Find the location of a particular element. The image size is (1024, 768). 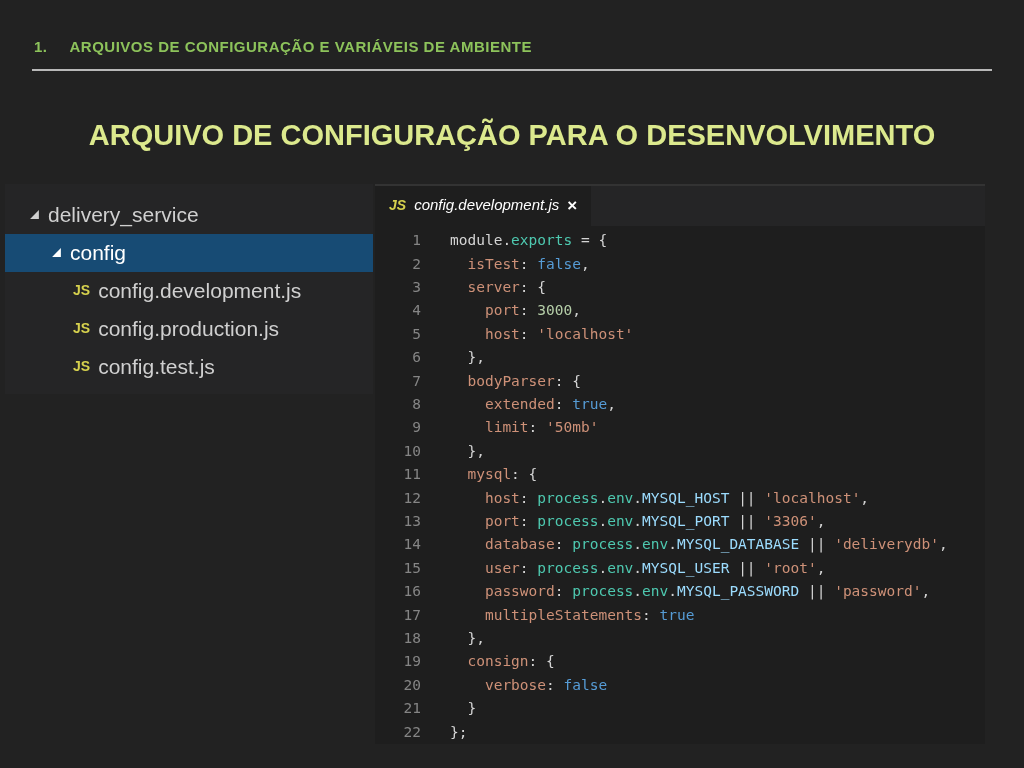

code-line: host: 'localhost' is located at coordinates (558, 334).